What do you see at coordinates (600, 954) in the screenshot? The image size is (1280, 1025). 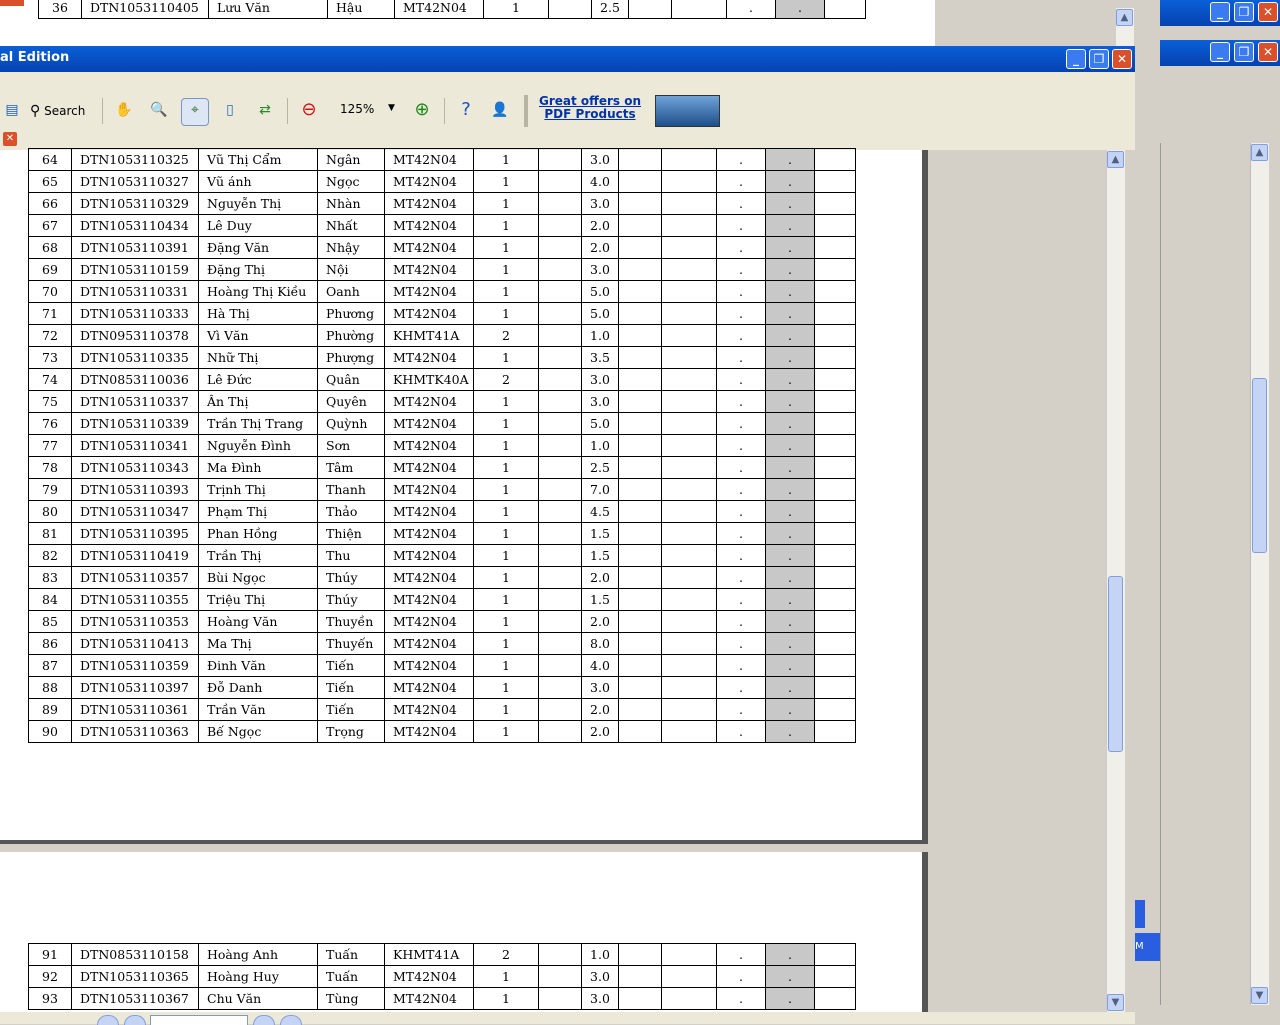 I see `table-cell: 1.0` at bounding box center [600, 954].